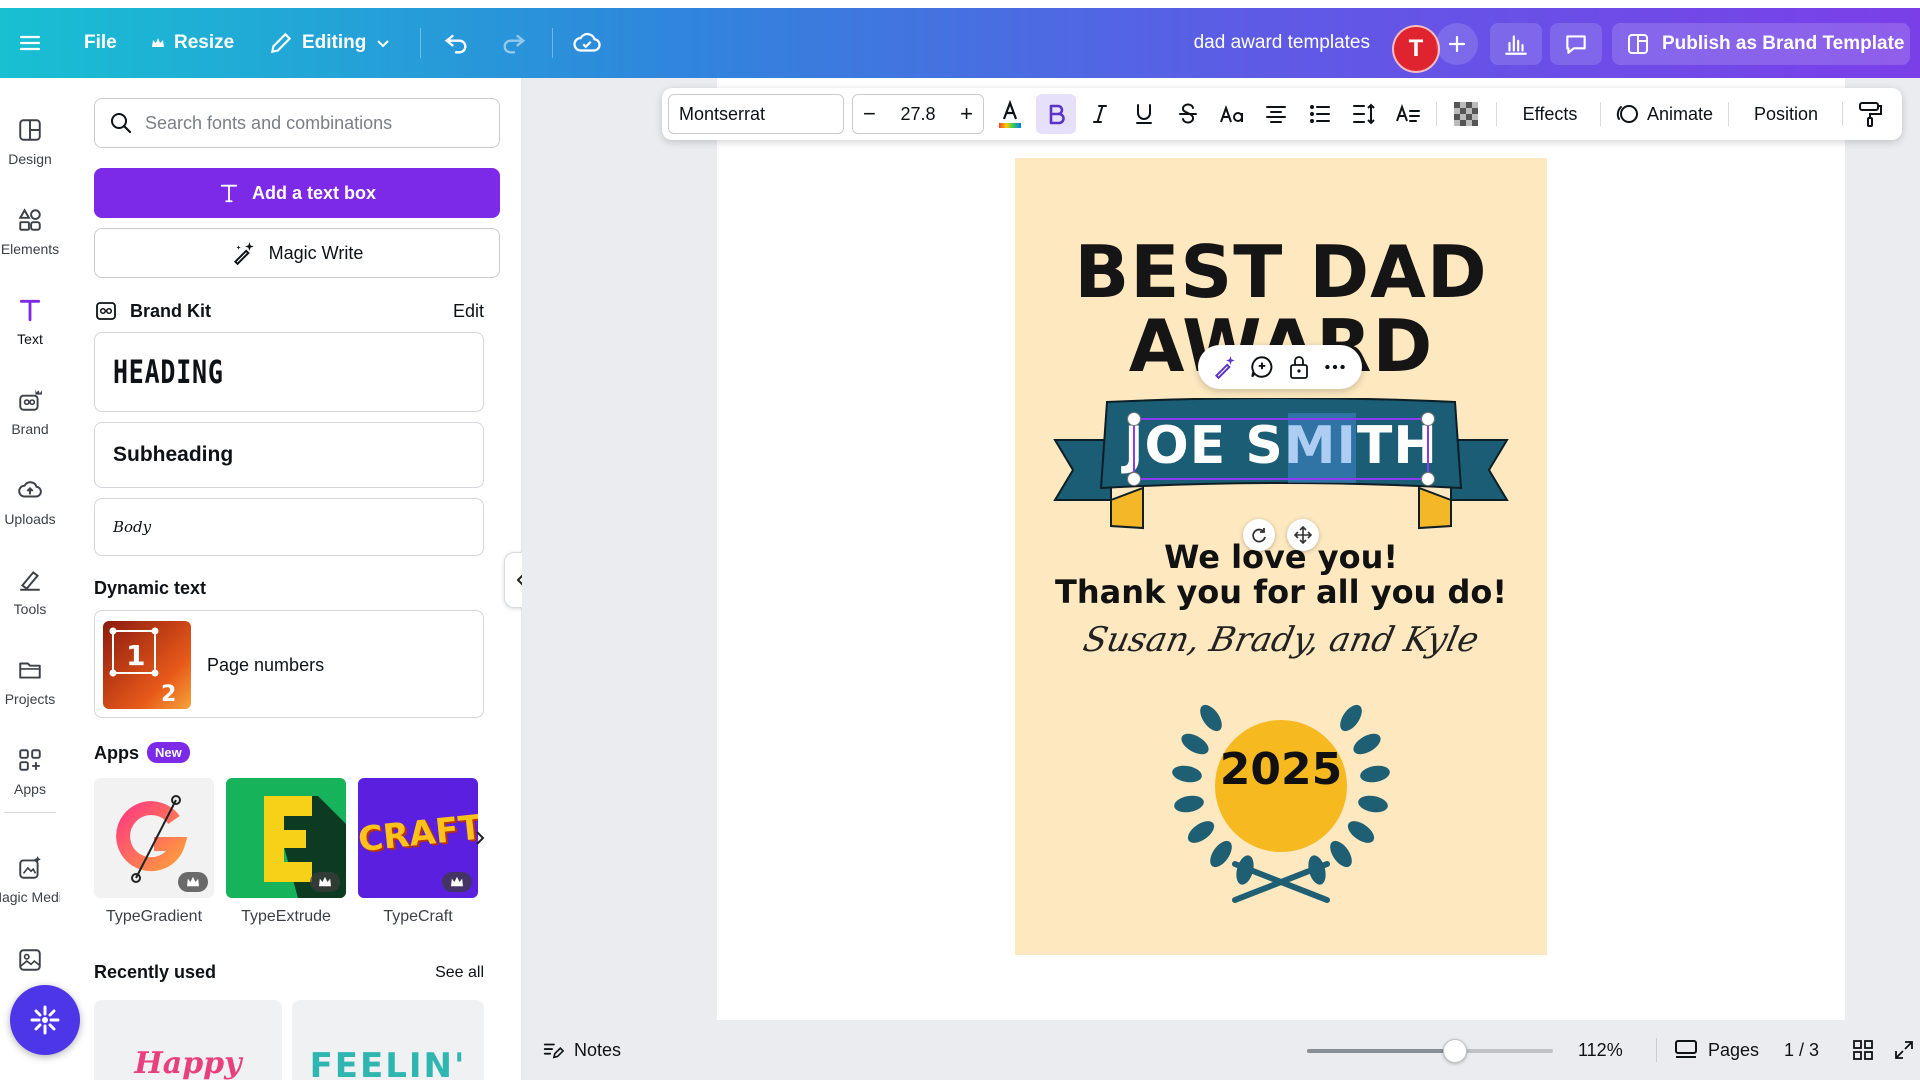 This screenshot has height=1080, width=1920. What do you see at coordinates (30, 412) in the screenshot?
I see `rail-item-brand: Brand` at bounding box center [30, 412].